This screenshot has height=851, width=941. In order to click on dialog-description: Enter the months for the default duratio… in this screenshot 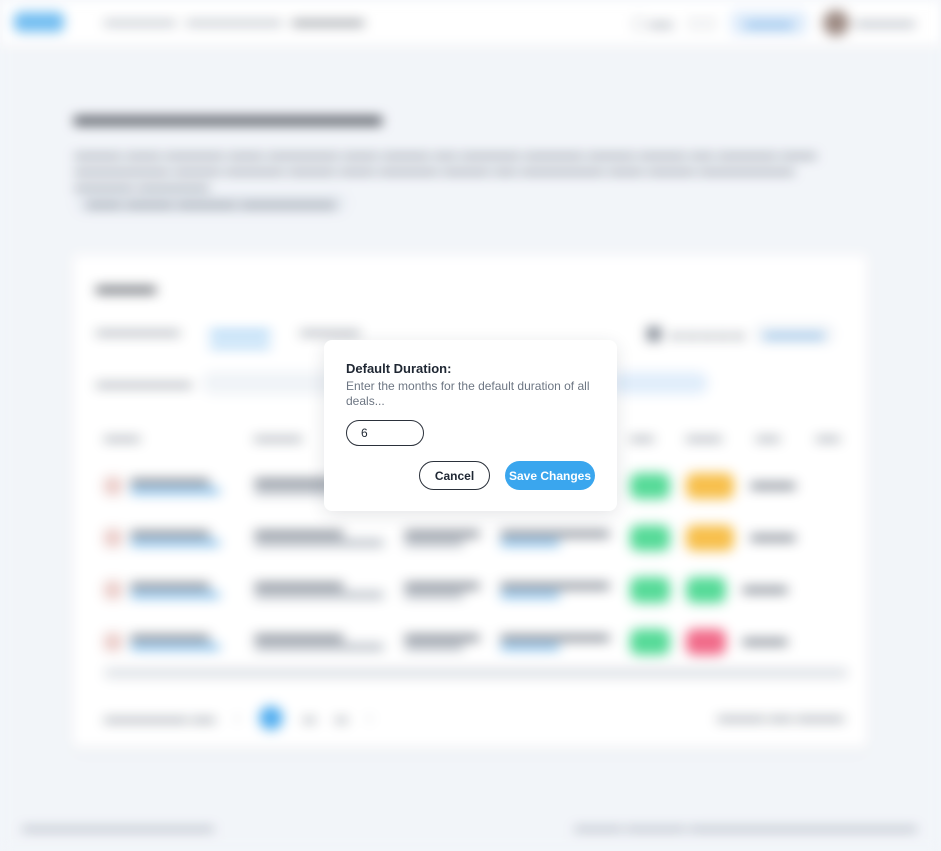, I will do `click(468, 393)`.